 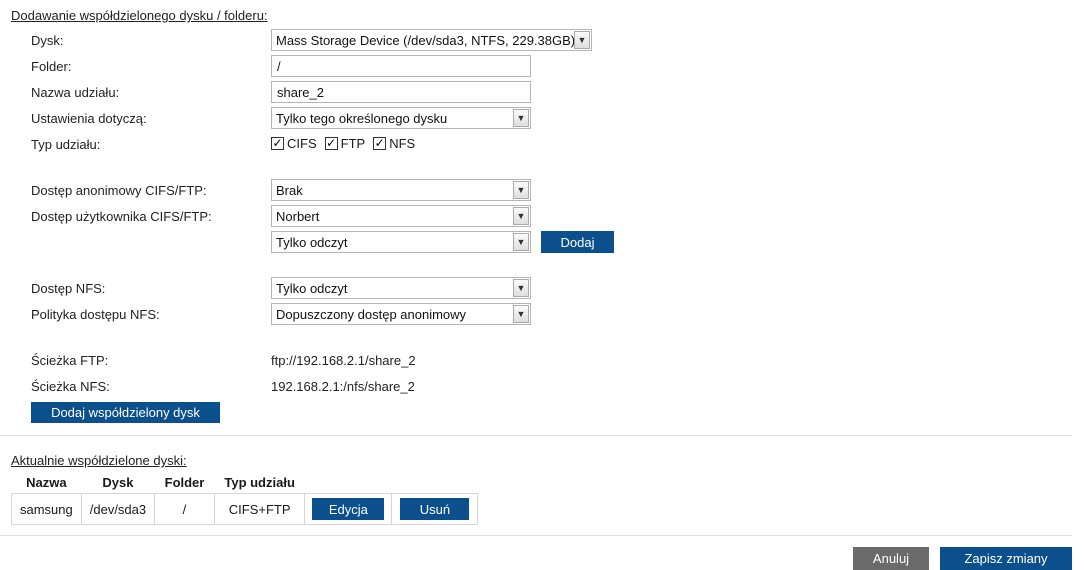 I want to click on folder-label: Folder:, so click(x=51, y=66).